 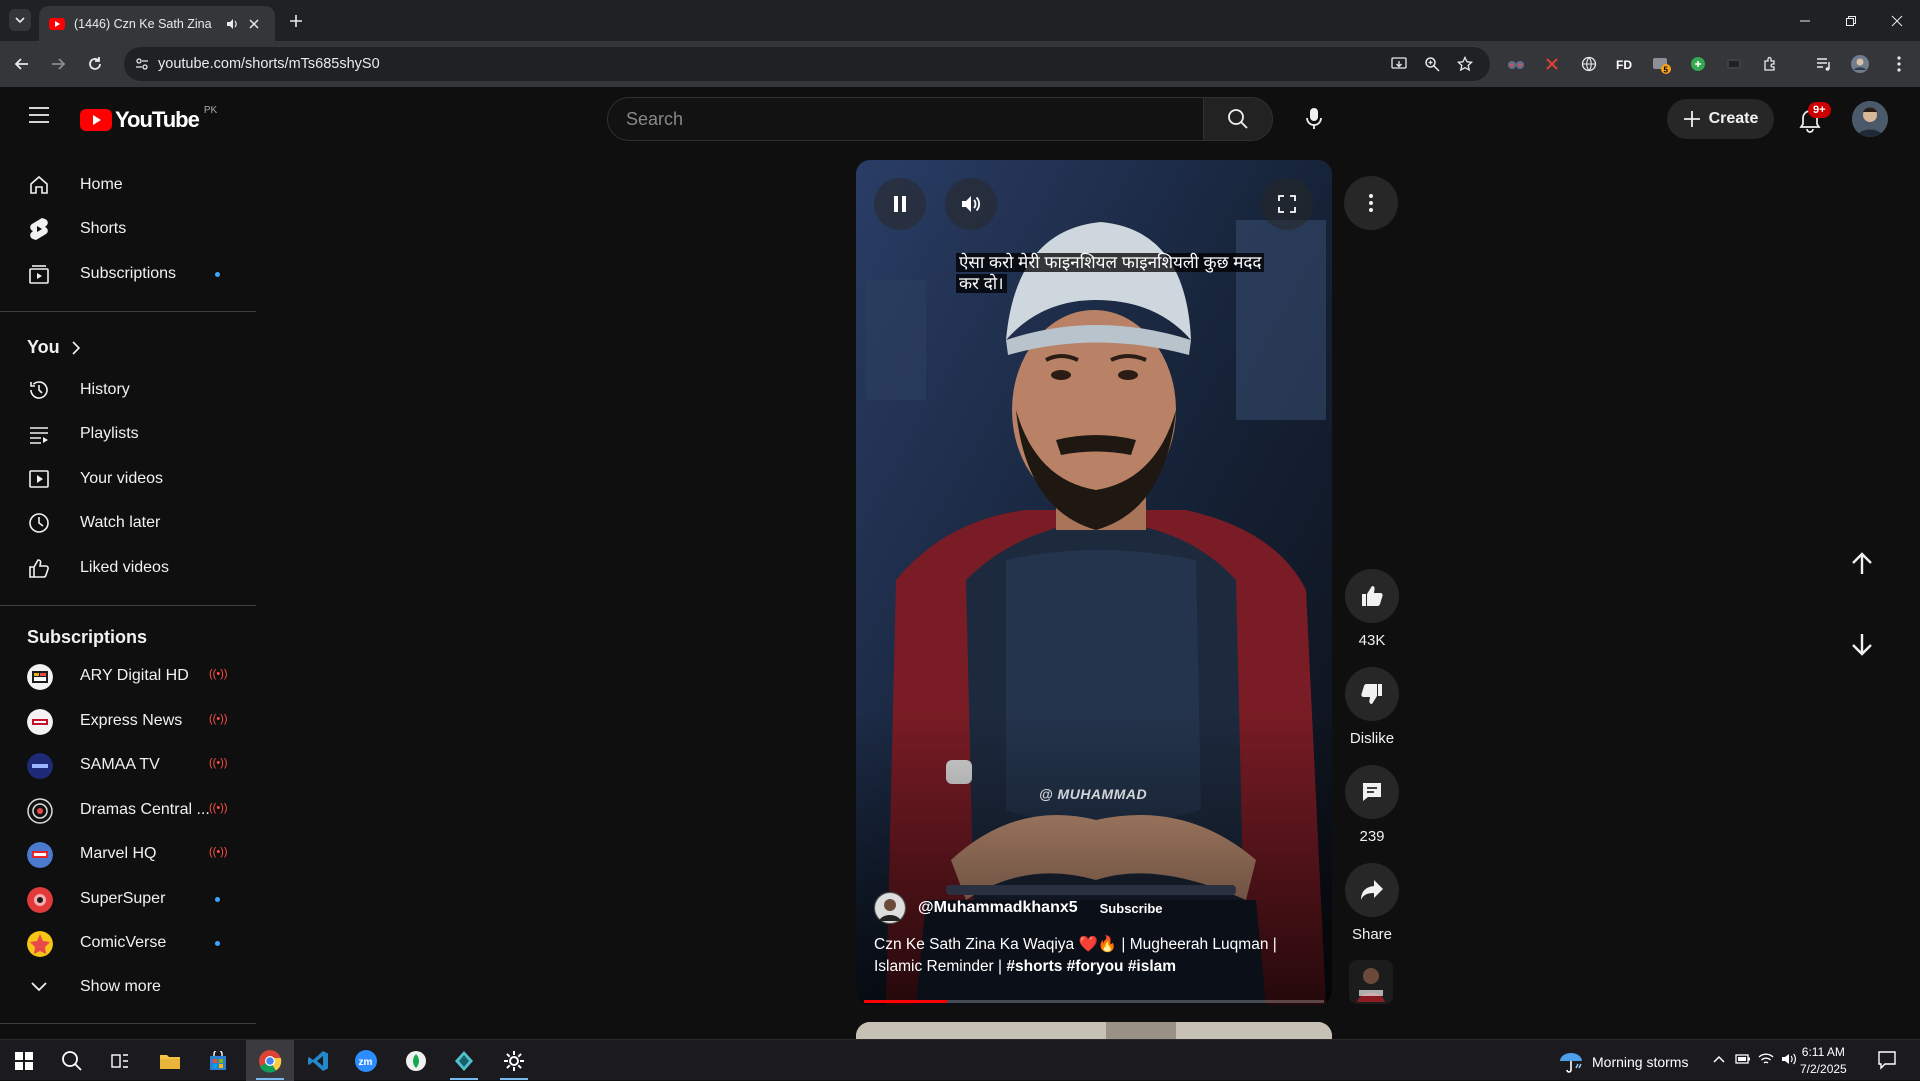 I want to click on sidebar-item-comicverse: ComicVerse, so click(x=128, y=943).